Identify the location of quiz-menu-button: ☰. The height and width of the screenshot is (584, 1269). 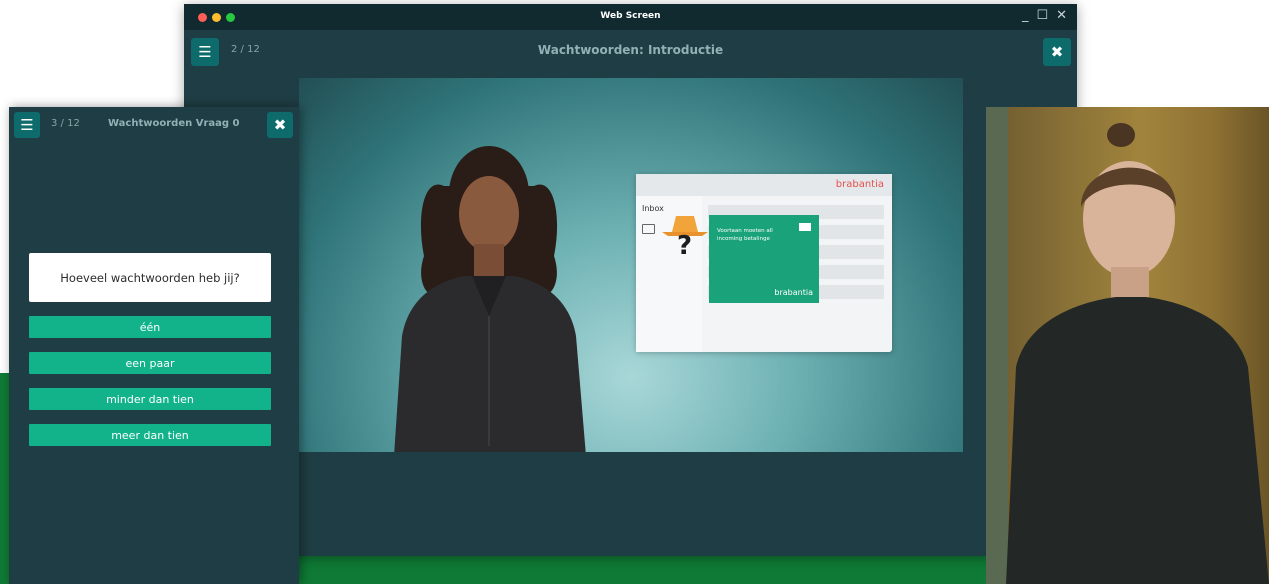
(27, 125).